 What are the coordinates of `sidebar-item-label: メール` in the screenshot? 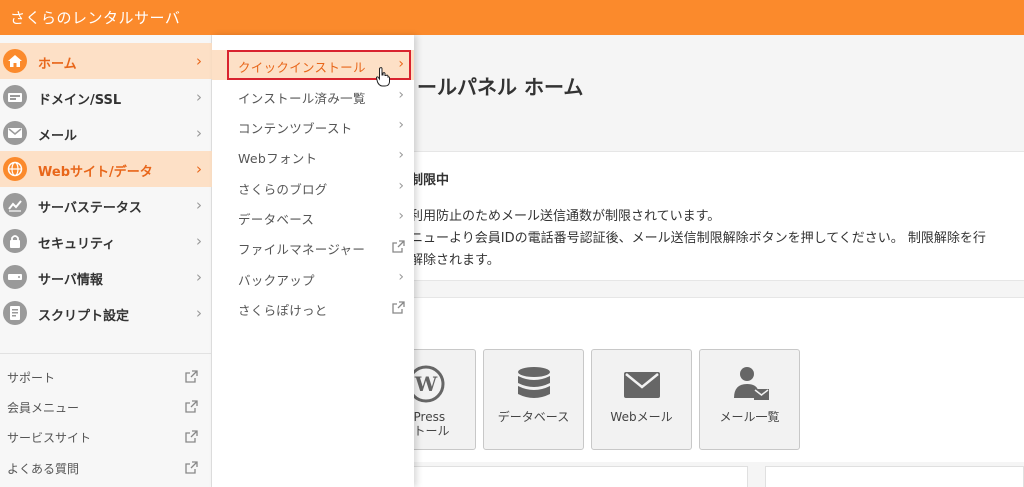 It's located at (58, 136).